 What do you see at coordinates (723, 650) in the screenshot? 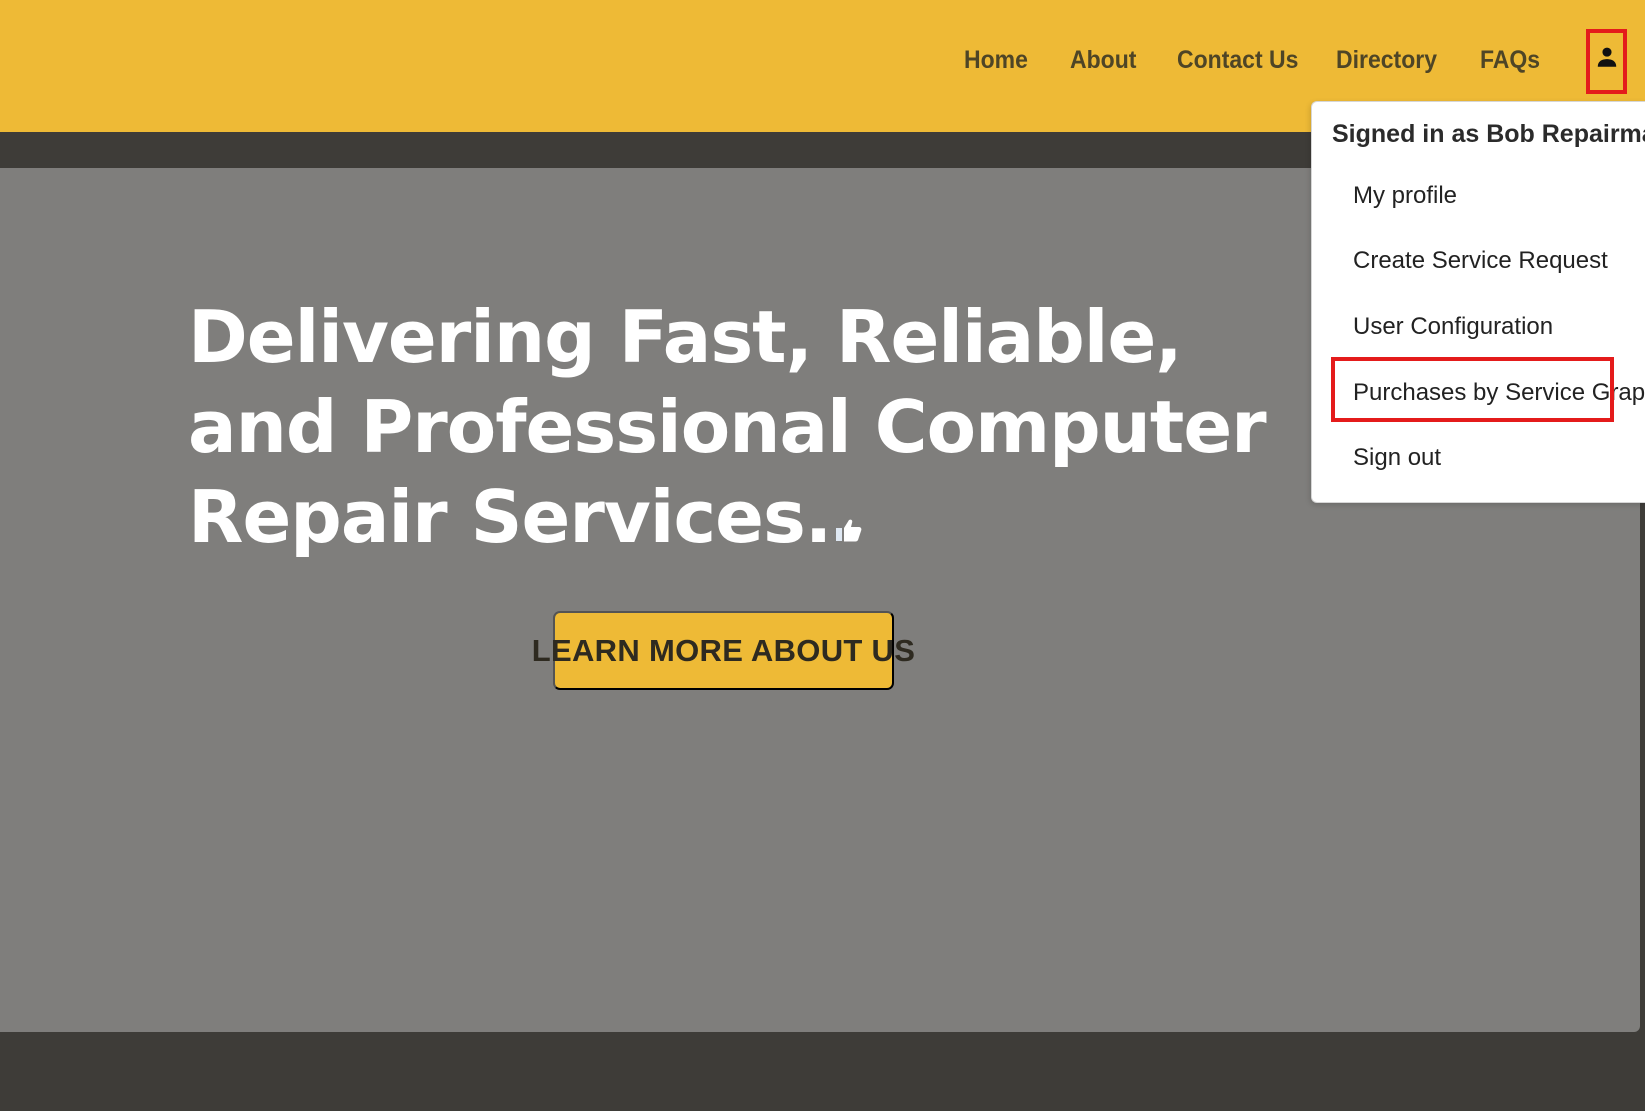
I see `learn-more-button: LEARN MORE ABOUT US` at bounding box center [723, 650].